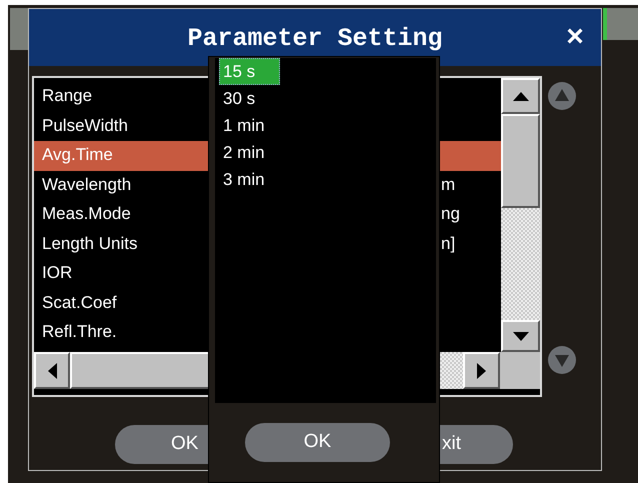 This screenshot has height=483, width=638. I want to click on scroll-thumb, so click(520, 161).